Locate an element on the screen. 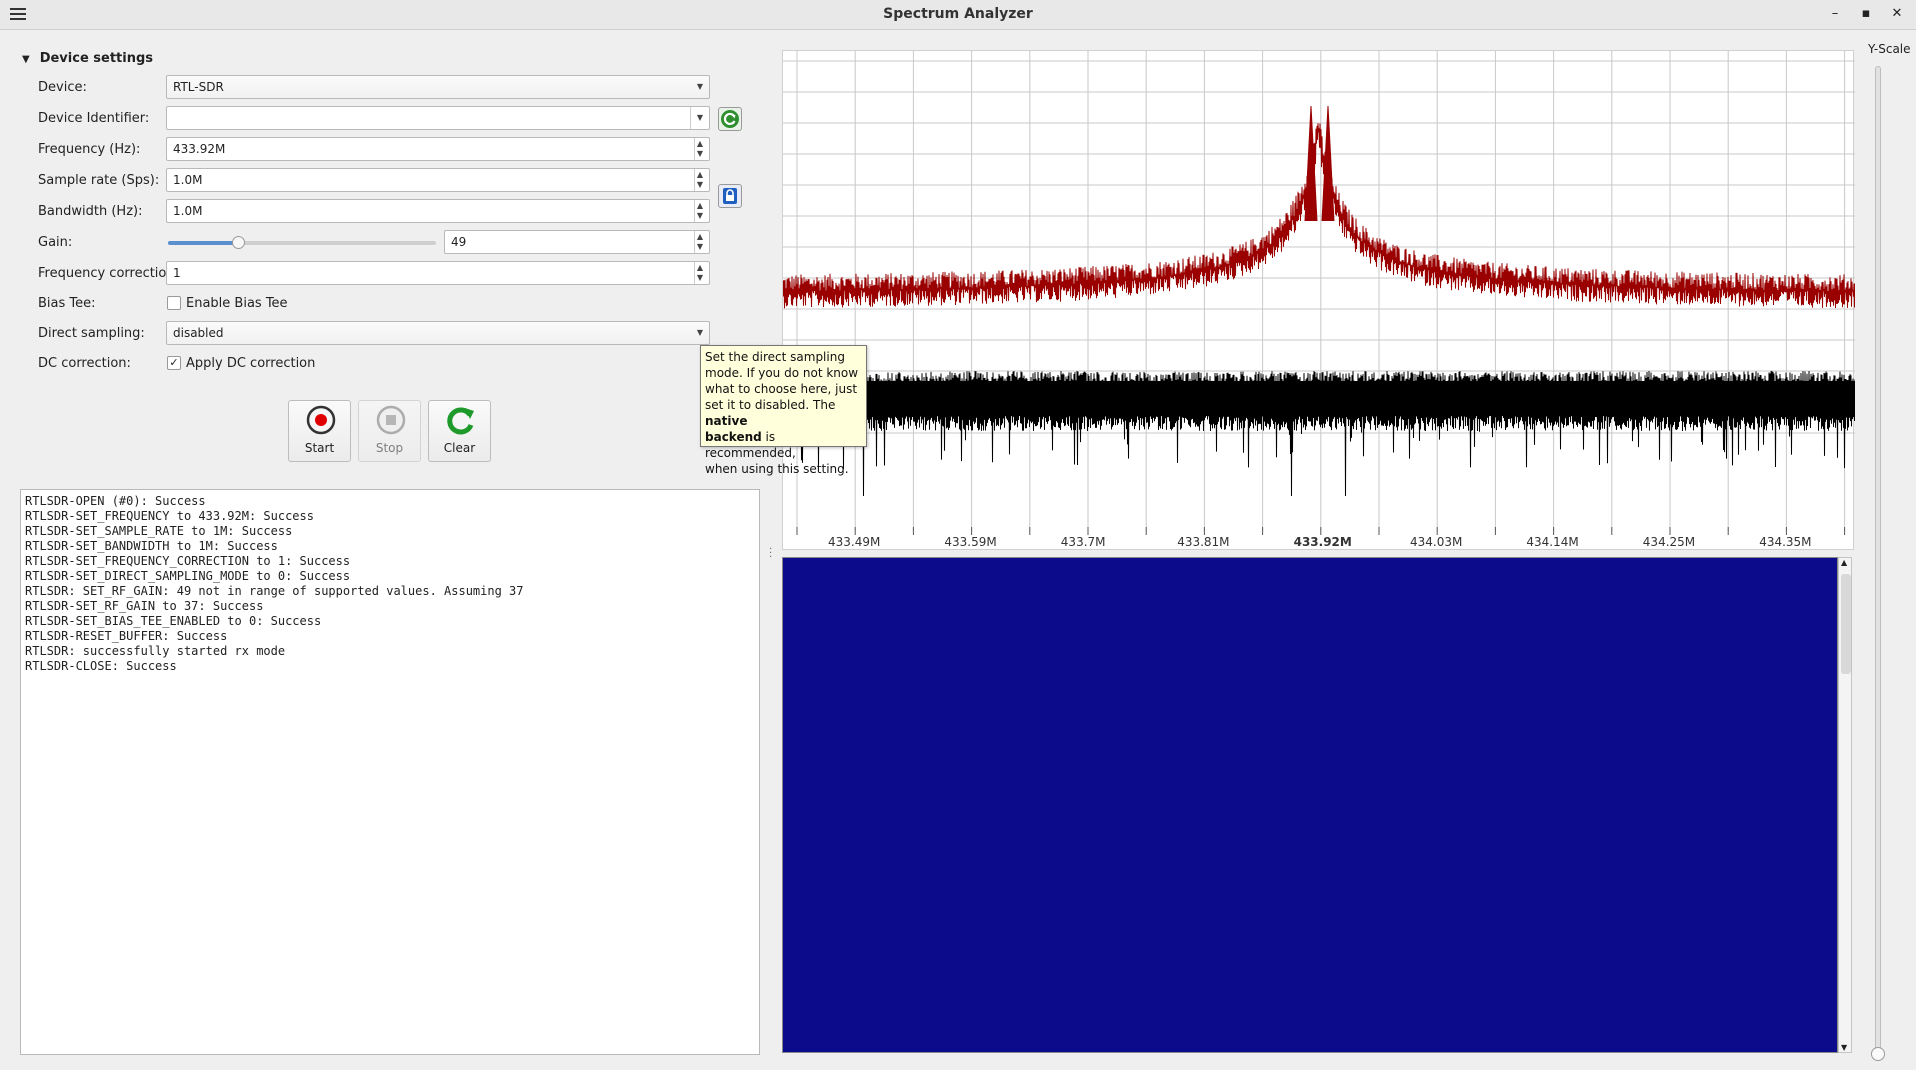 The height and width of the screenshot is (1070, 1916). maximize-icon: ▪ is located at coordinates (1866, 14).